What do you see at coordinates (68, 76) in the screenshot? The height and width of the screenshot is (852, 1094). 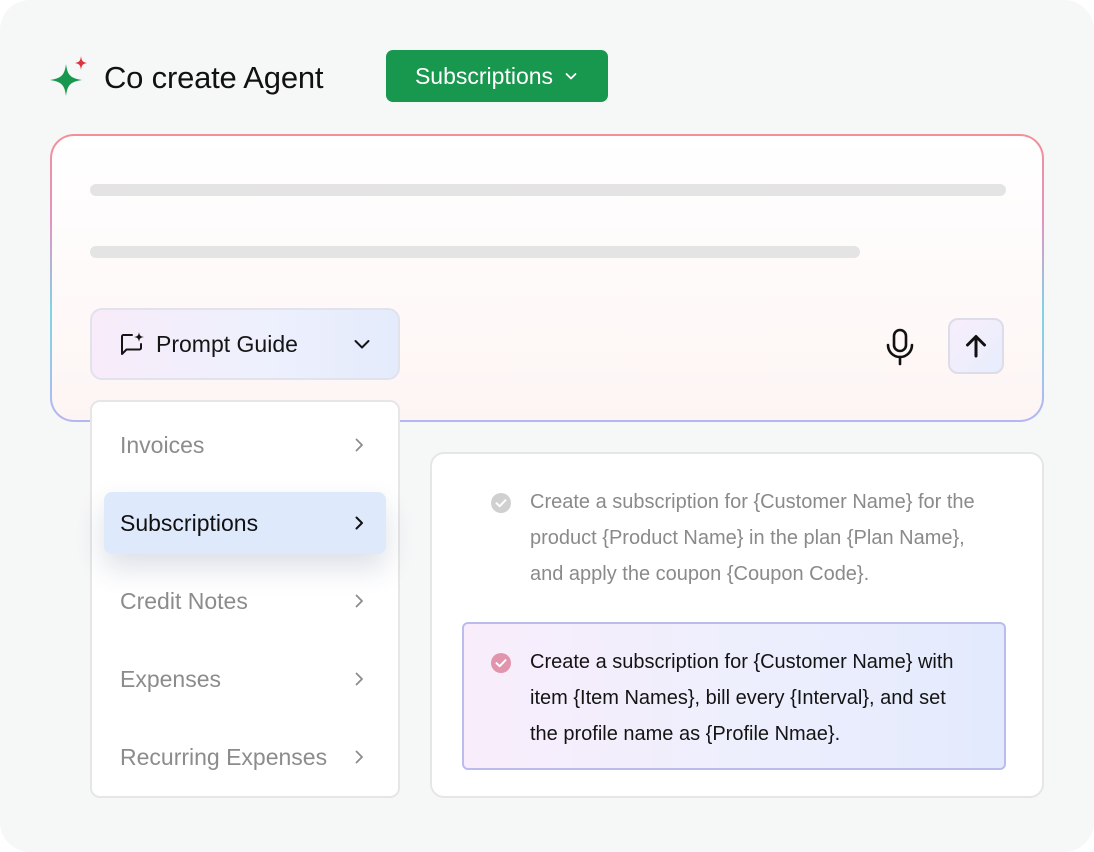 I see `sparkle-icon` at bounding box center [68, 76].